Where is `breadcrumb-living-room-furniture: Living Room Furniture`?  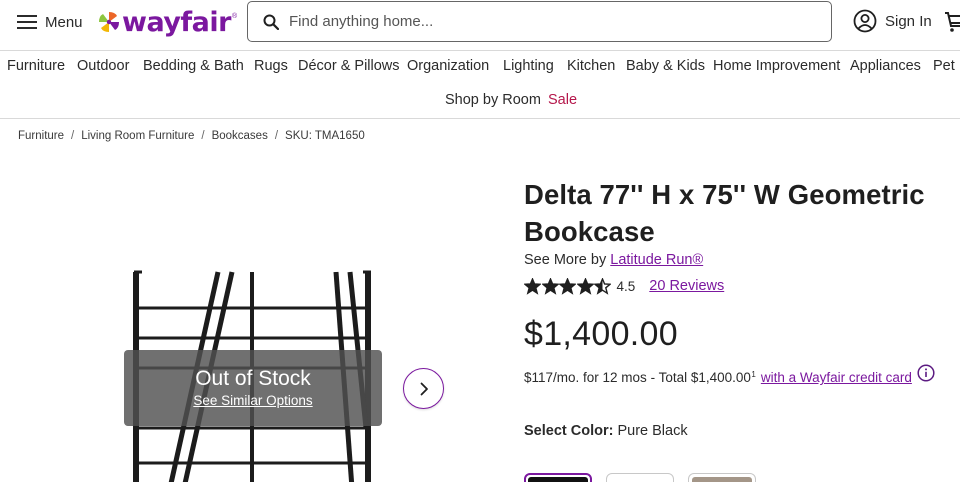
breadcrumb-living-room-furniture: Living Room Furniture is located at coordinates (137, 136).